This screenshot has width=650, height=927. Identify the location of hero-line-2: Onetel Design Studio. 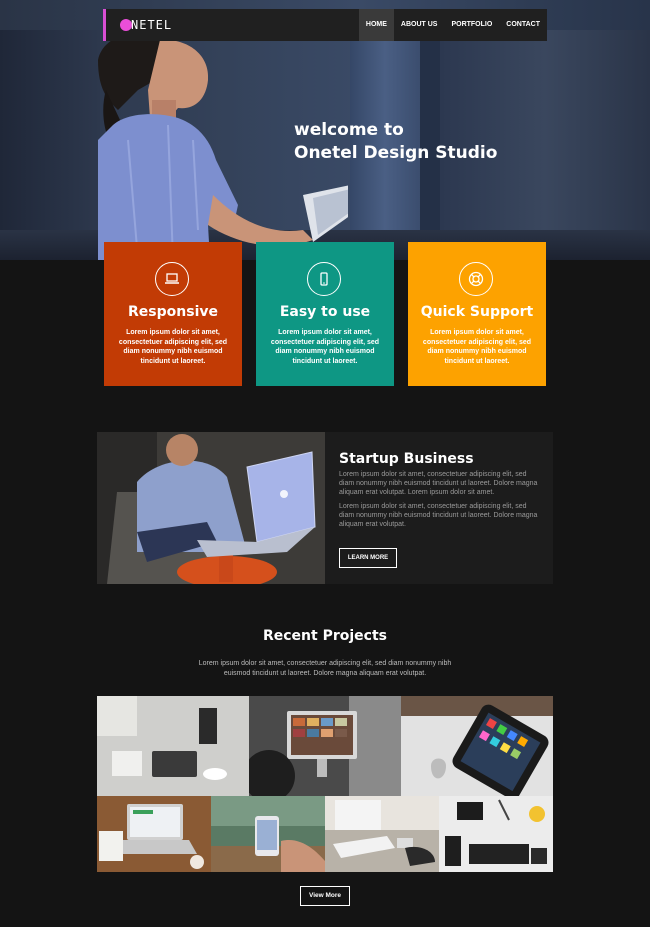
(396, 153).